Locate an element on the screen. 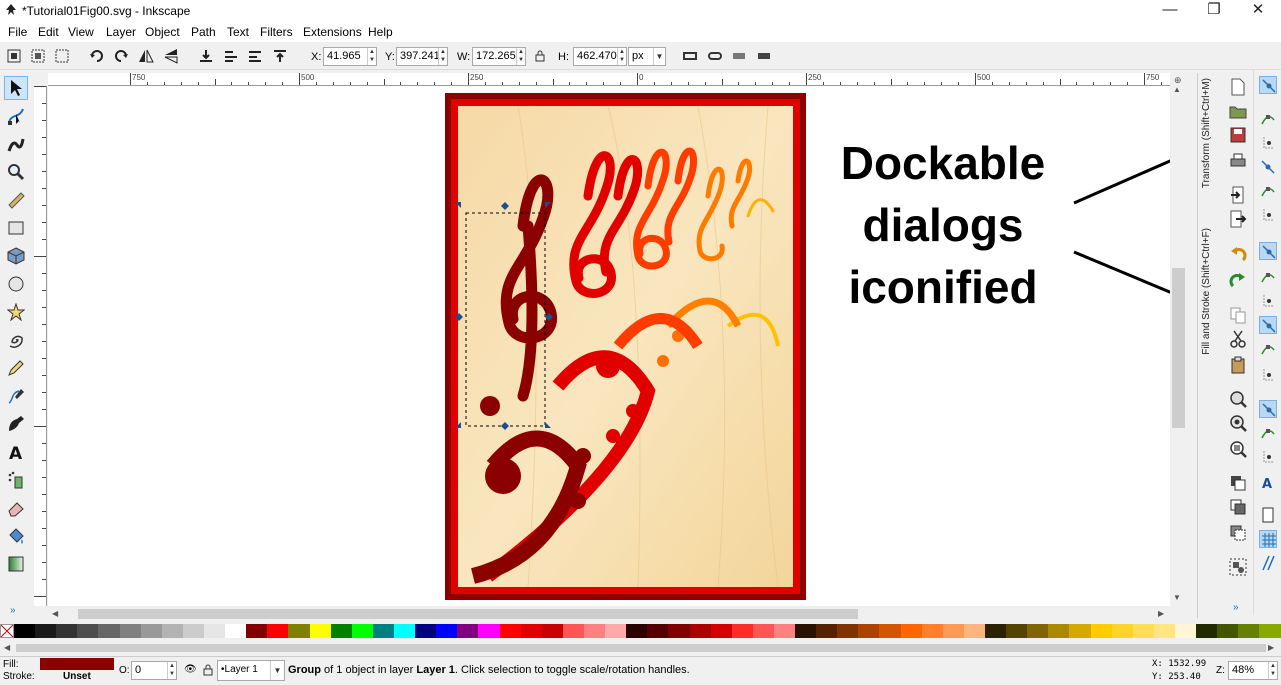 Image resolution: width=1281 pixels, height=685 pixels. deselect-icon is located at coordinates (62, 56).